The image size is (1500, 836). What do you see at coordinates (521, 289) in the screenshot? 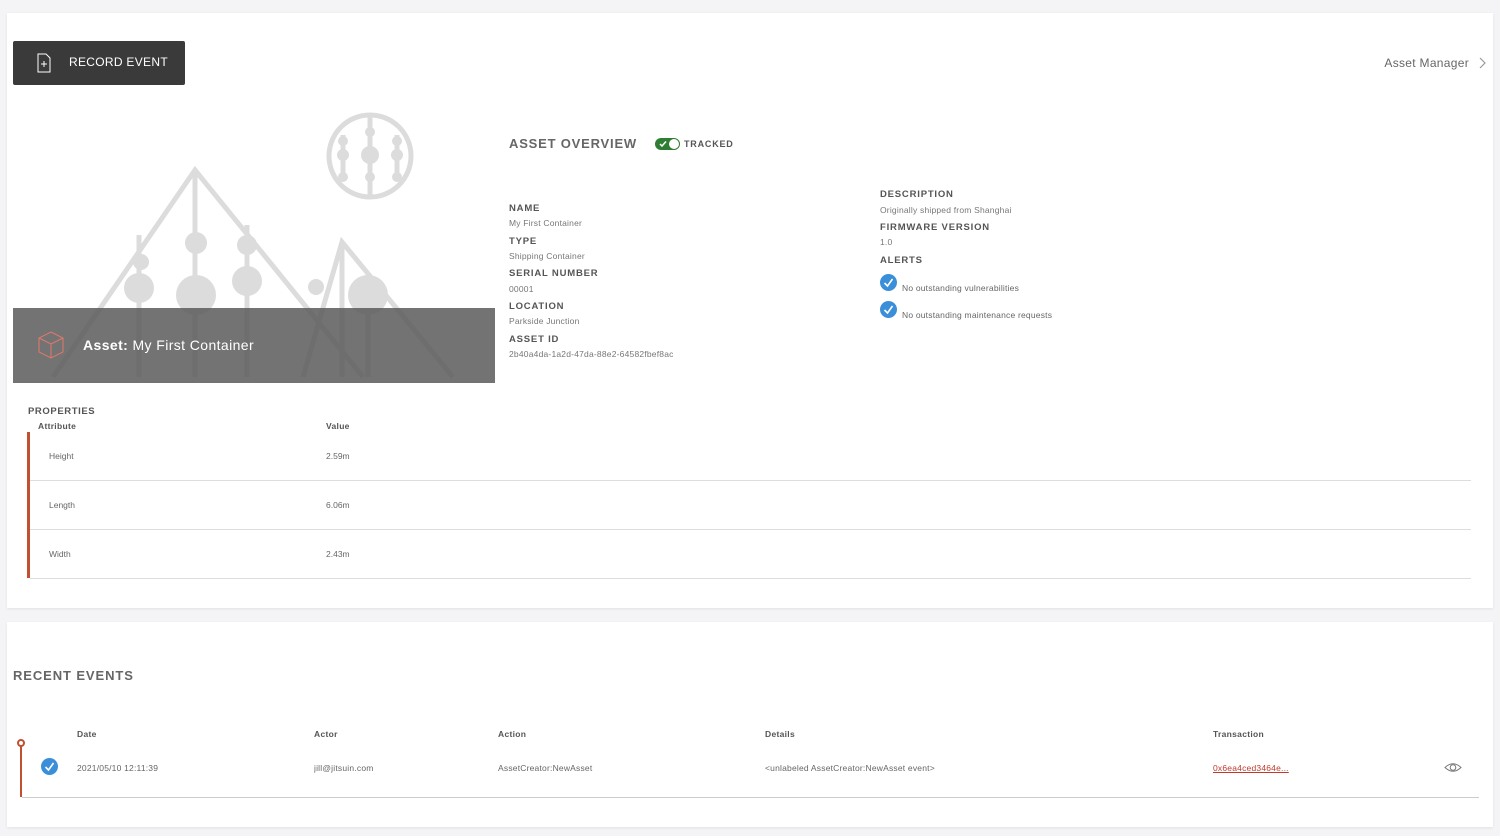
I see `serial-number-value: 00001` at bounding box center [521, 289].